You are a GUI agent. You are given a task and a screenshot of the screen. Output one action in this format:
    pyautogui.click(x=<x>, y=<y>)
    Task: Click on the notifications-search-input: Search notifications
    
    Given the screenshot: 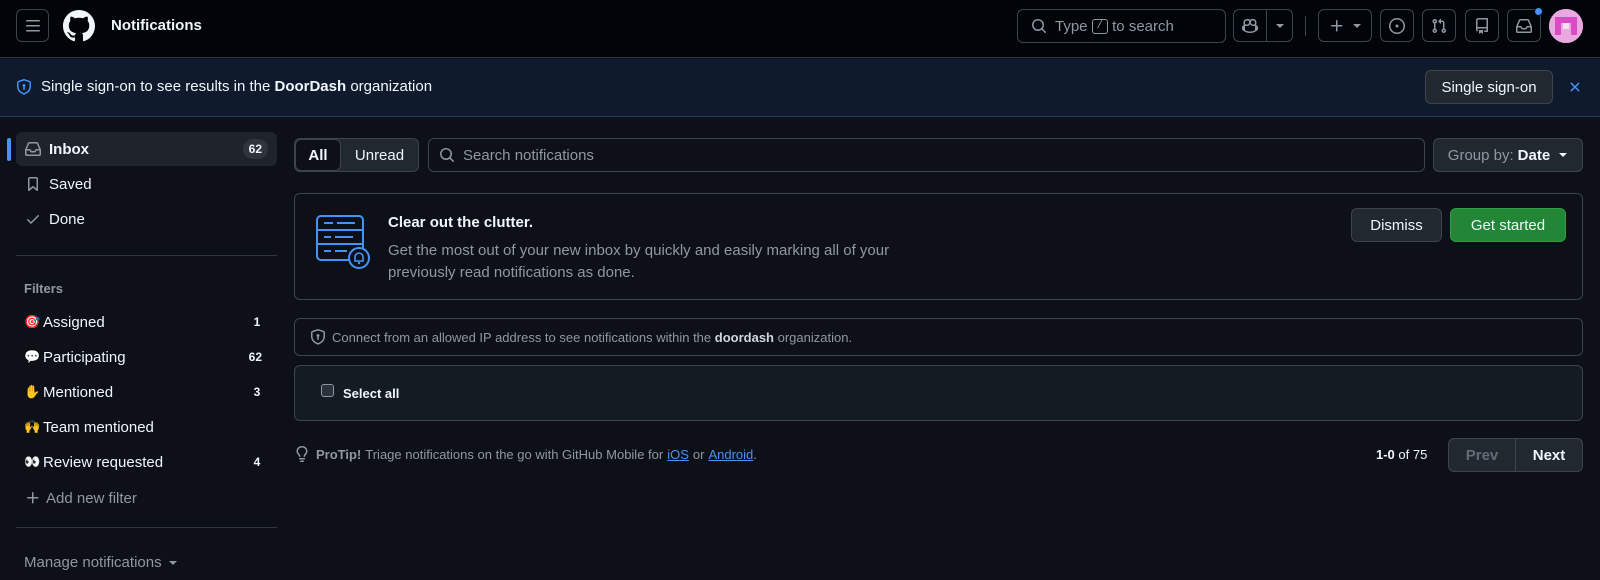 What is the action you would take?
    pyautogui.click(x=926, y=155)
    